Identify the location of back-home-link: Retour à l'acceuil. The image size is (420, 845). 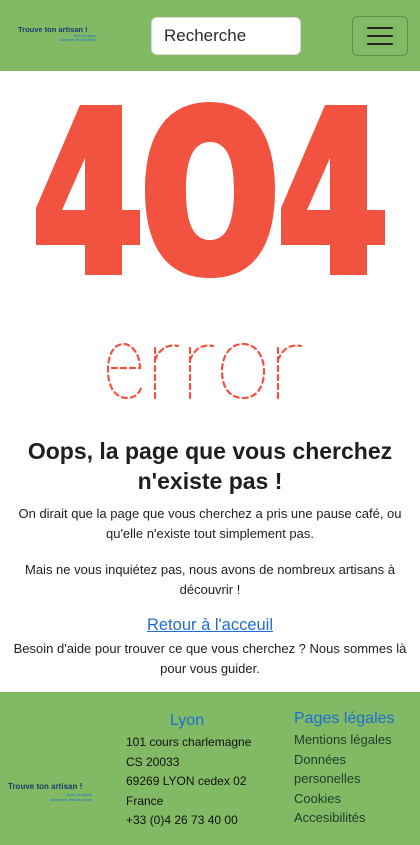
(210, 625).